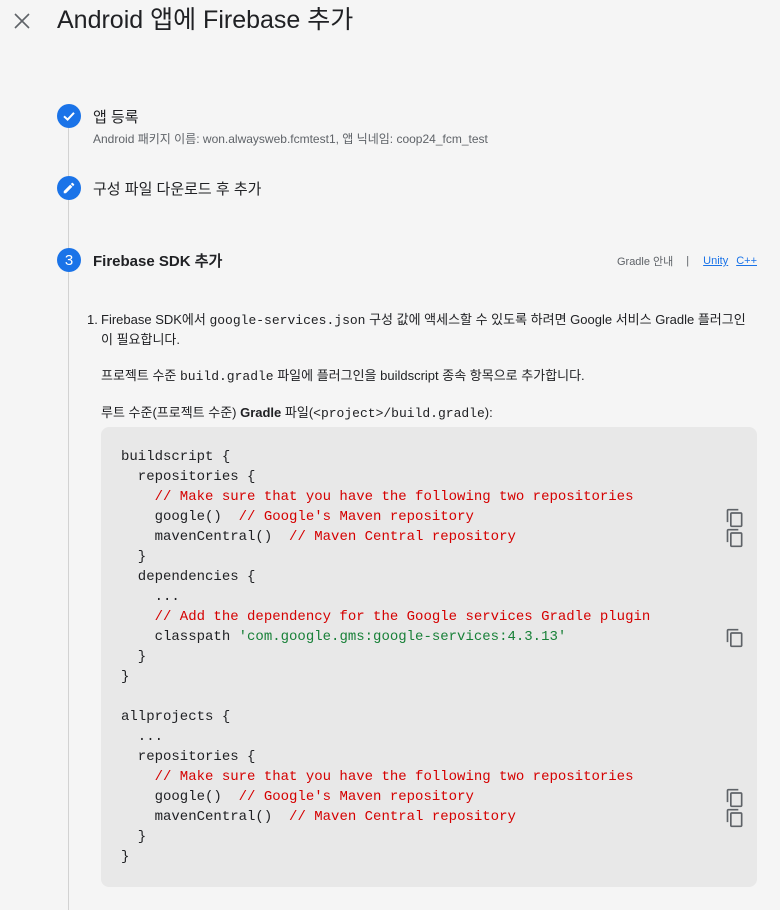 The image size is (780, 910). I want to click on list-number: 1., so click(92, 319).